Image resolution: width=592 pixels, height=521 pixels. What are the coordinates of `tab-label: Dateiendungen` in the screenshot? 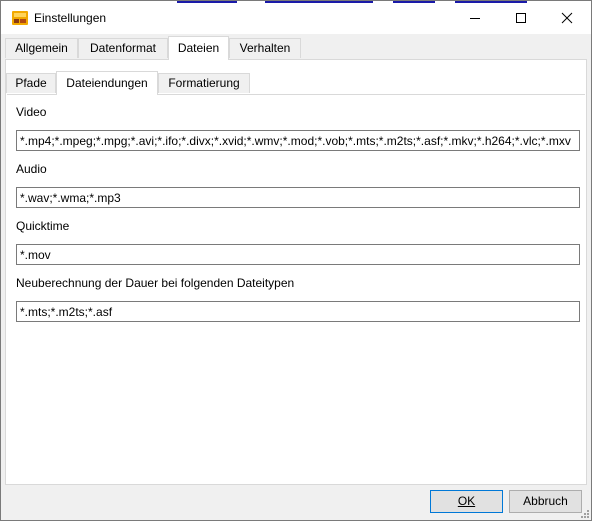 It's located at (107, 83).